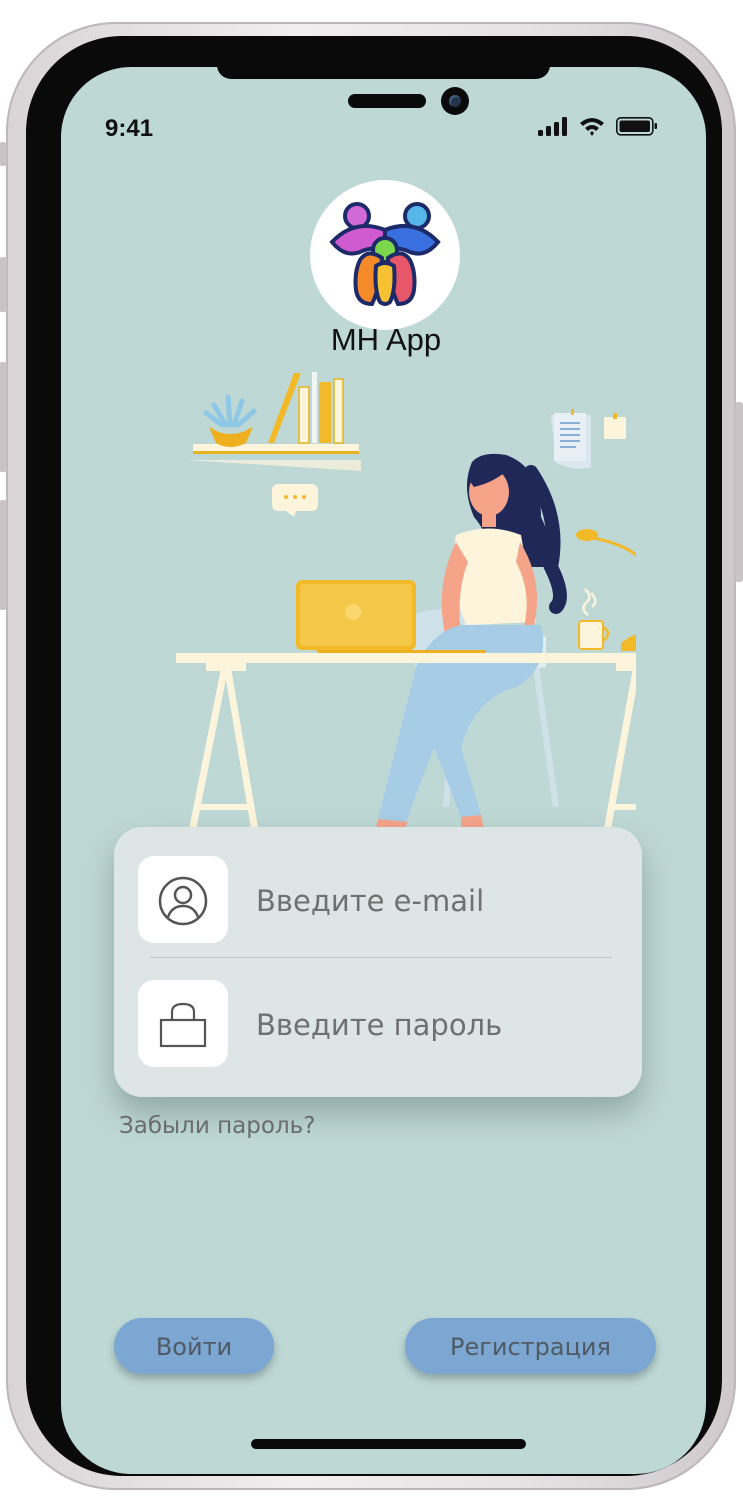 The image size is (743, 1502). What do you see at coordinates (378, 962) in the screenshot?
I see `login-card` at bounding box center [378, 962].